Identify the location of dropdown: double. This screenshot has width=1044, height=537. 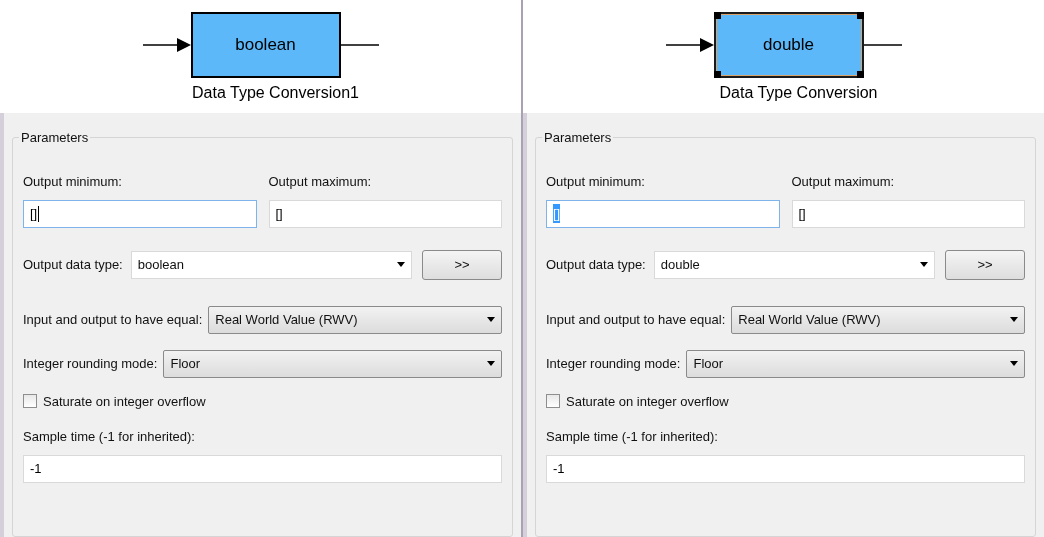
(794, 264).